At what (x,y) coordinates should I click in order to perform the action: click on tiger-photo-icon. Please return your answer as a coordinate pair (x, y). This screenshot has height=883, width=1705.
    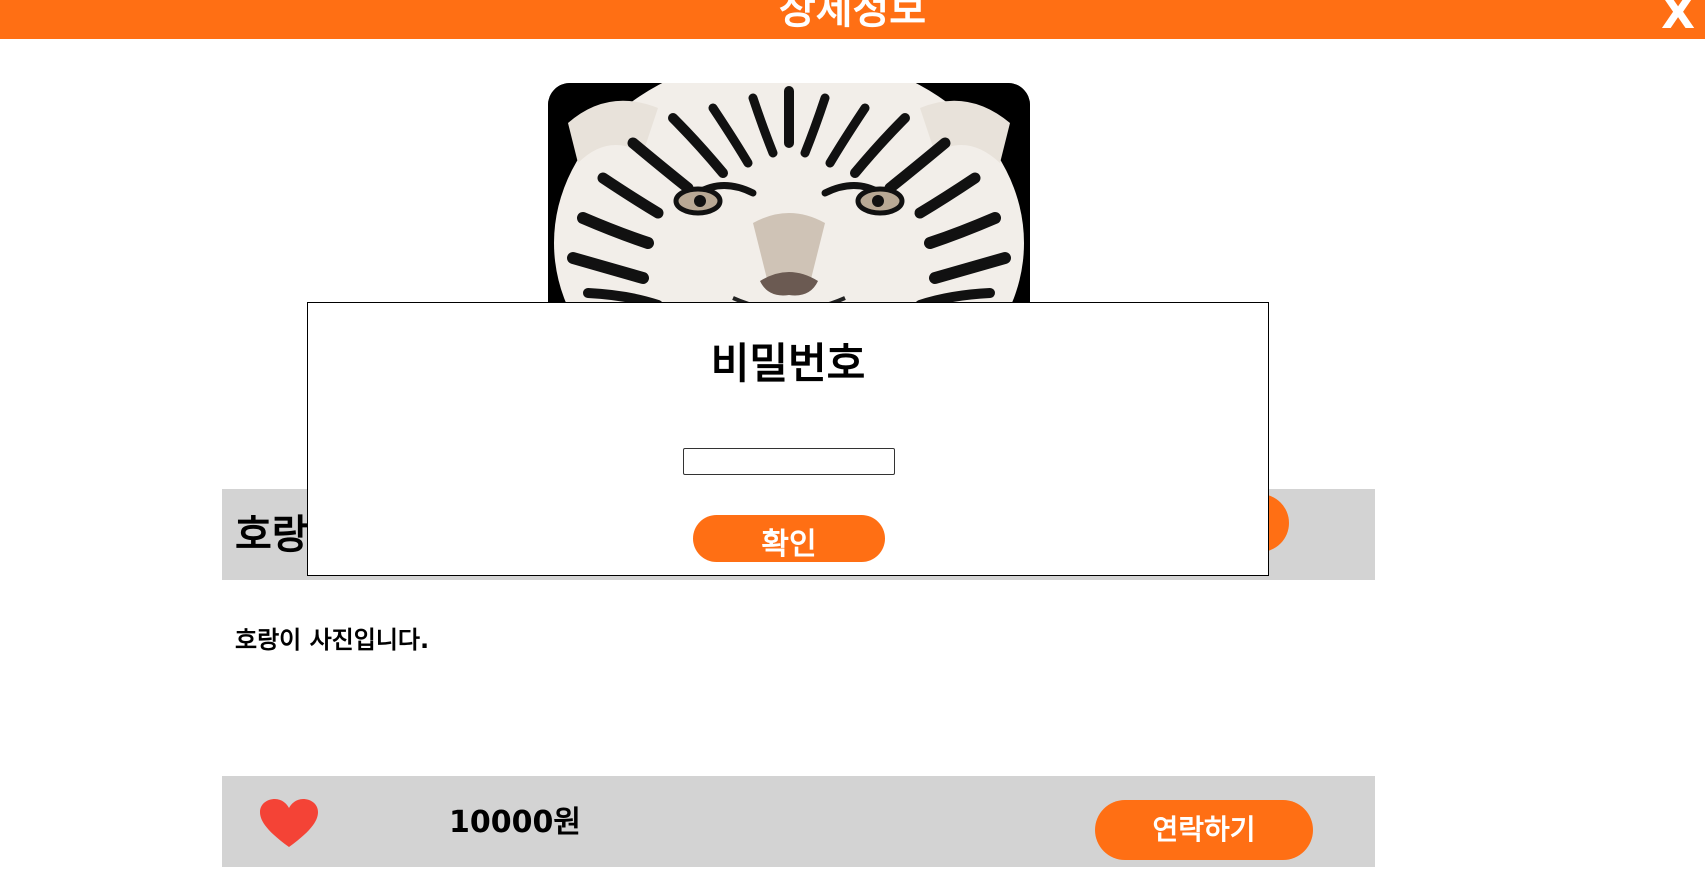
    Looking at the image, I should click on (789, 198).